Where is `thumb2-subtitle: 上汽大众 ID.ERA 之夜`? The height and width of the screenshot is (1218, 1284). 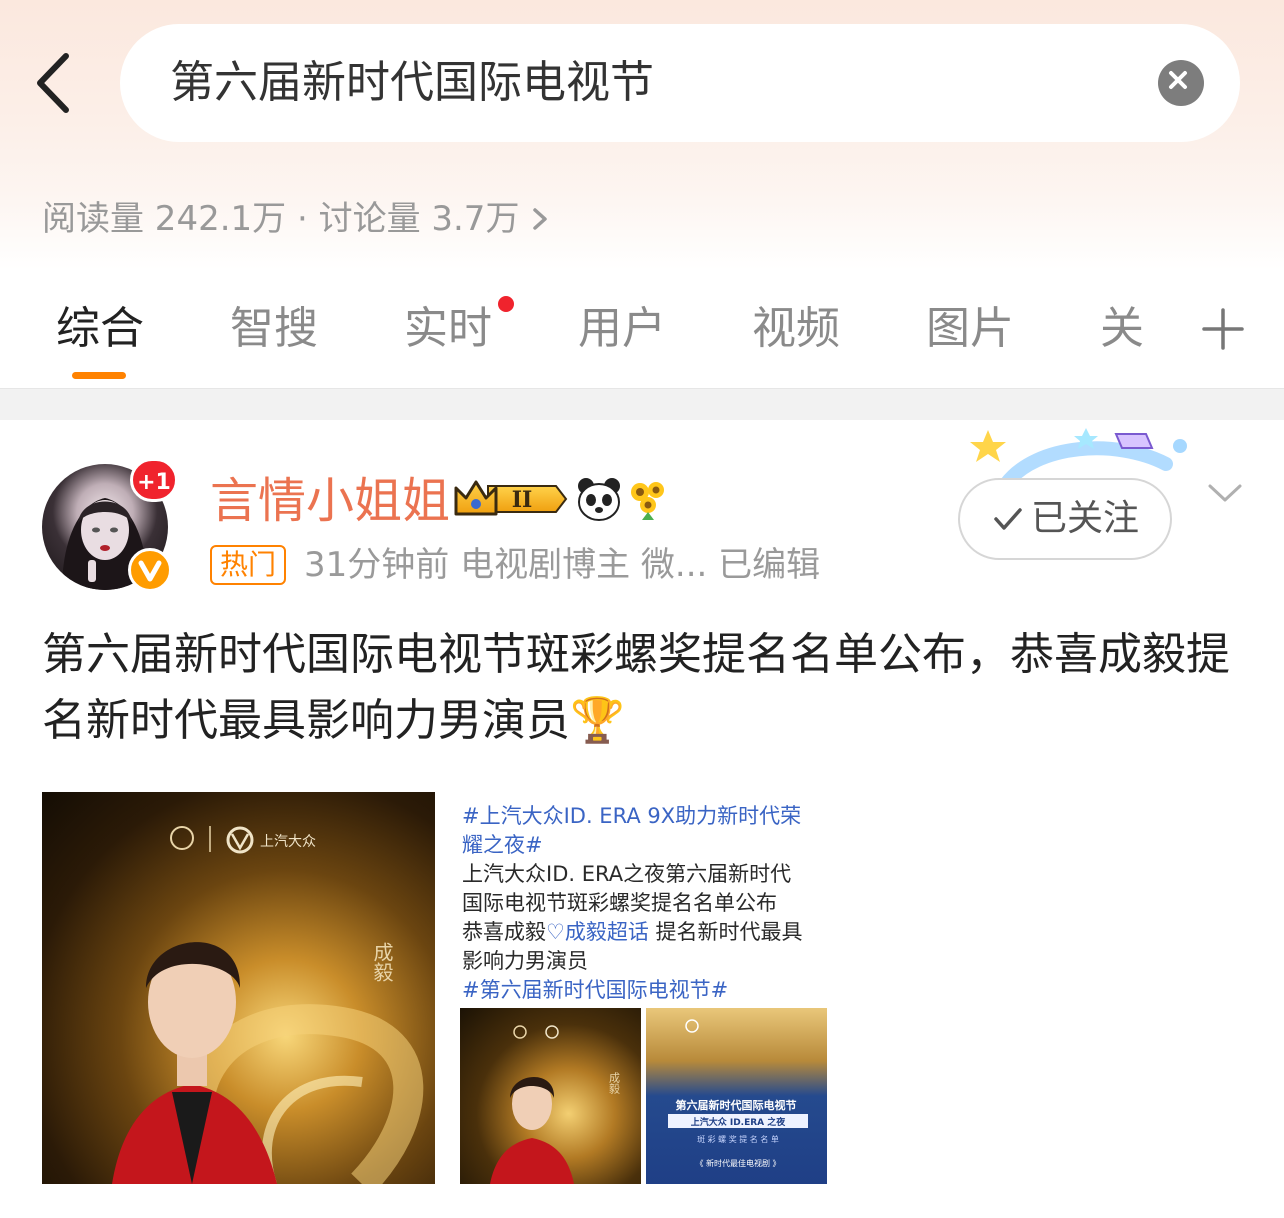 thumb2-subtitle: 上汽大众 ID.ERA 之夜 is located at coordinates (739, 1122).